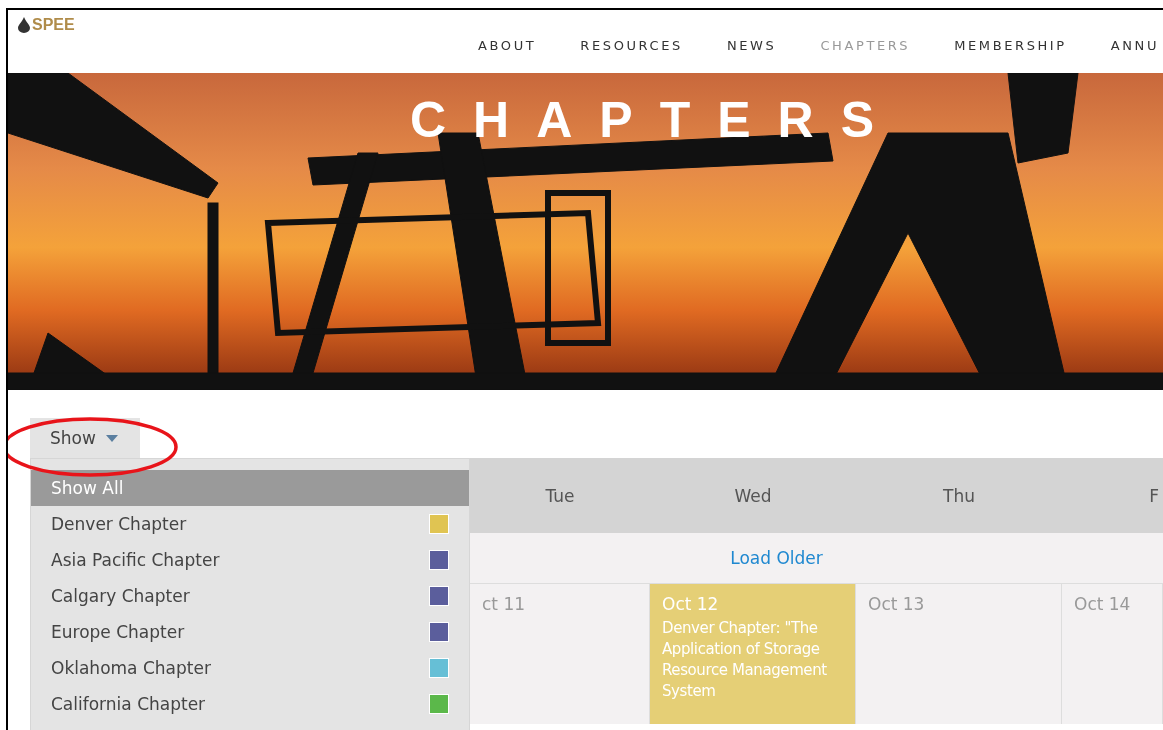 Image resolution: width=1163 pixels, height=730 pixels. What do you see at coordinates (753, 495) in the screenshot?
I see `day-name: Wed` at bounding box center [753, 495].